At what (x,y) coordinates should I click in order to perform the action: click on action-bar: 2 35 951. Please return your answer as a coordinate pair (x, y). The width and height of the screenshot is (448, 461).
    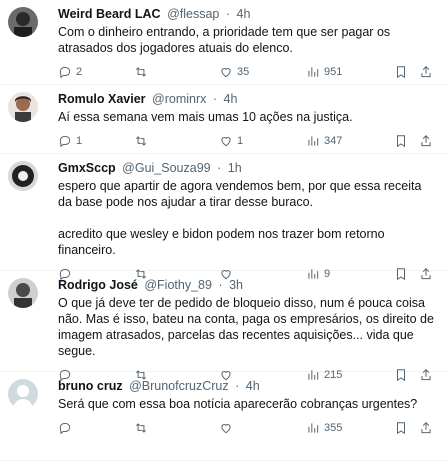
    Looking at the image, I should click on (248, 73).